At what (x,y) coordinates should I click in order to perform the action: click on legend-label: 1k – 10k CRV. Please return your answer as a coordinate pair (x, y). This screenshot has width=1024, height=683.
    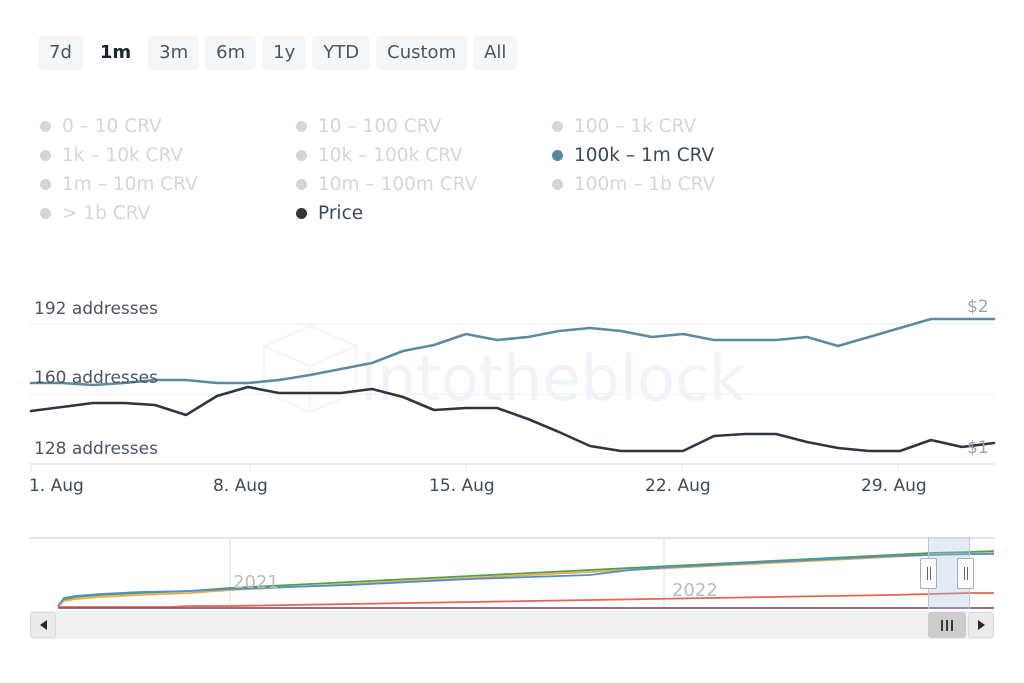
    Looking at the image, I should click on (123, 155).